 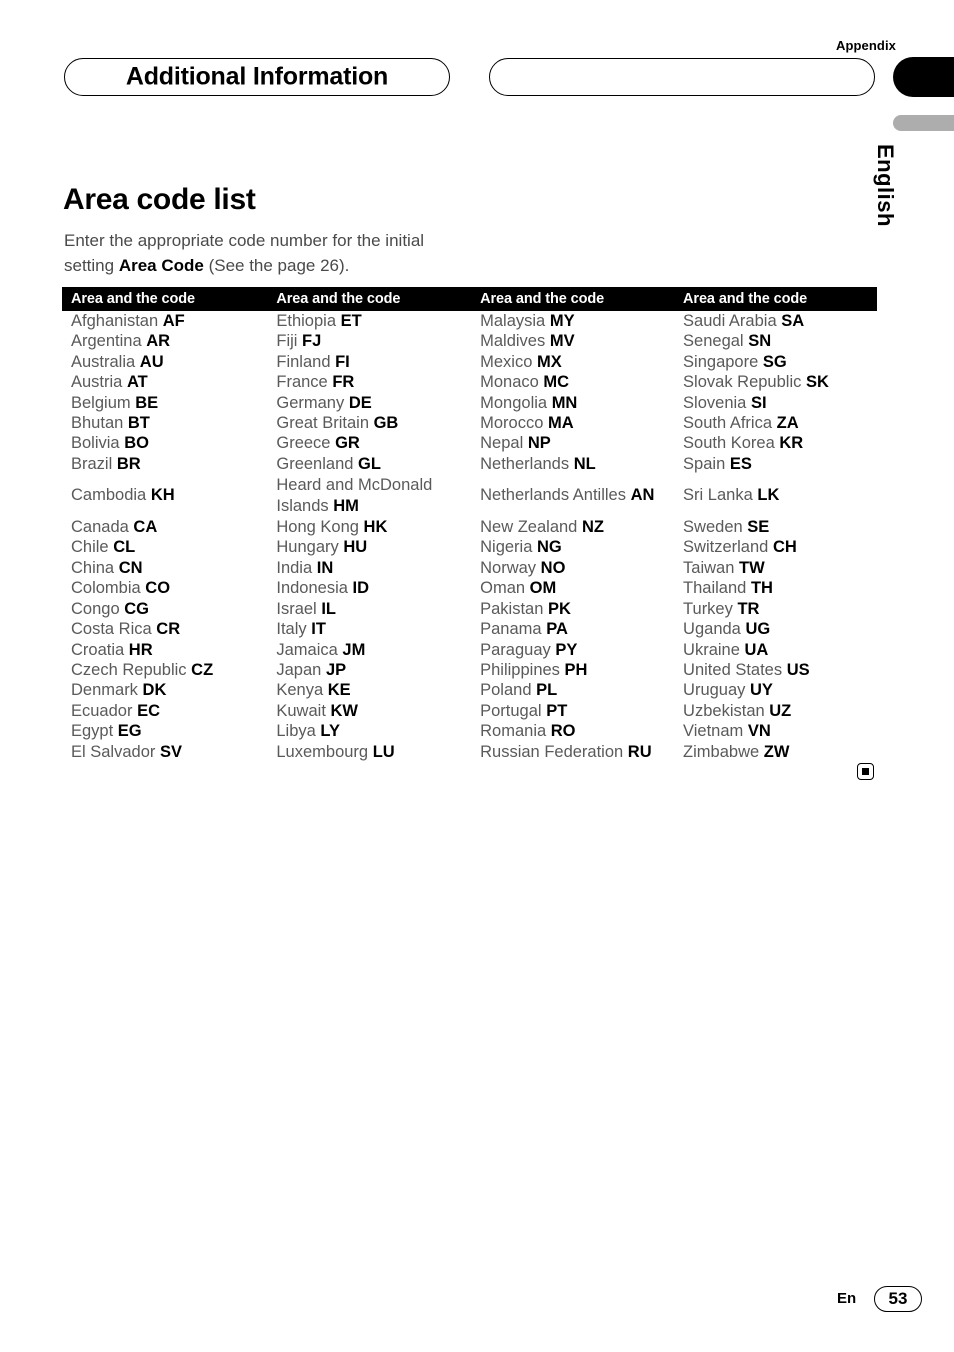 What do you see at coordinates (787, 423) in the screenshot?
I see `area-code: ZA` at bounding box center [787, 423].